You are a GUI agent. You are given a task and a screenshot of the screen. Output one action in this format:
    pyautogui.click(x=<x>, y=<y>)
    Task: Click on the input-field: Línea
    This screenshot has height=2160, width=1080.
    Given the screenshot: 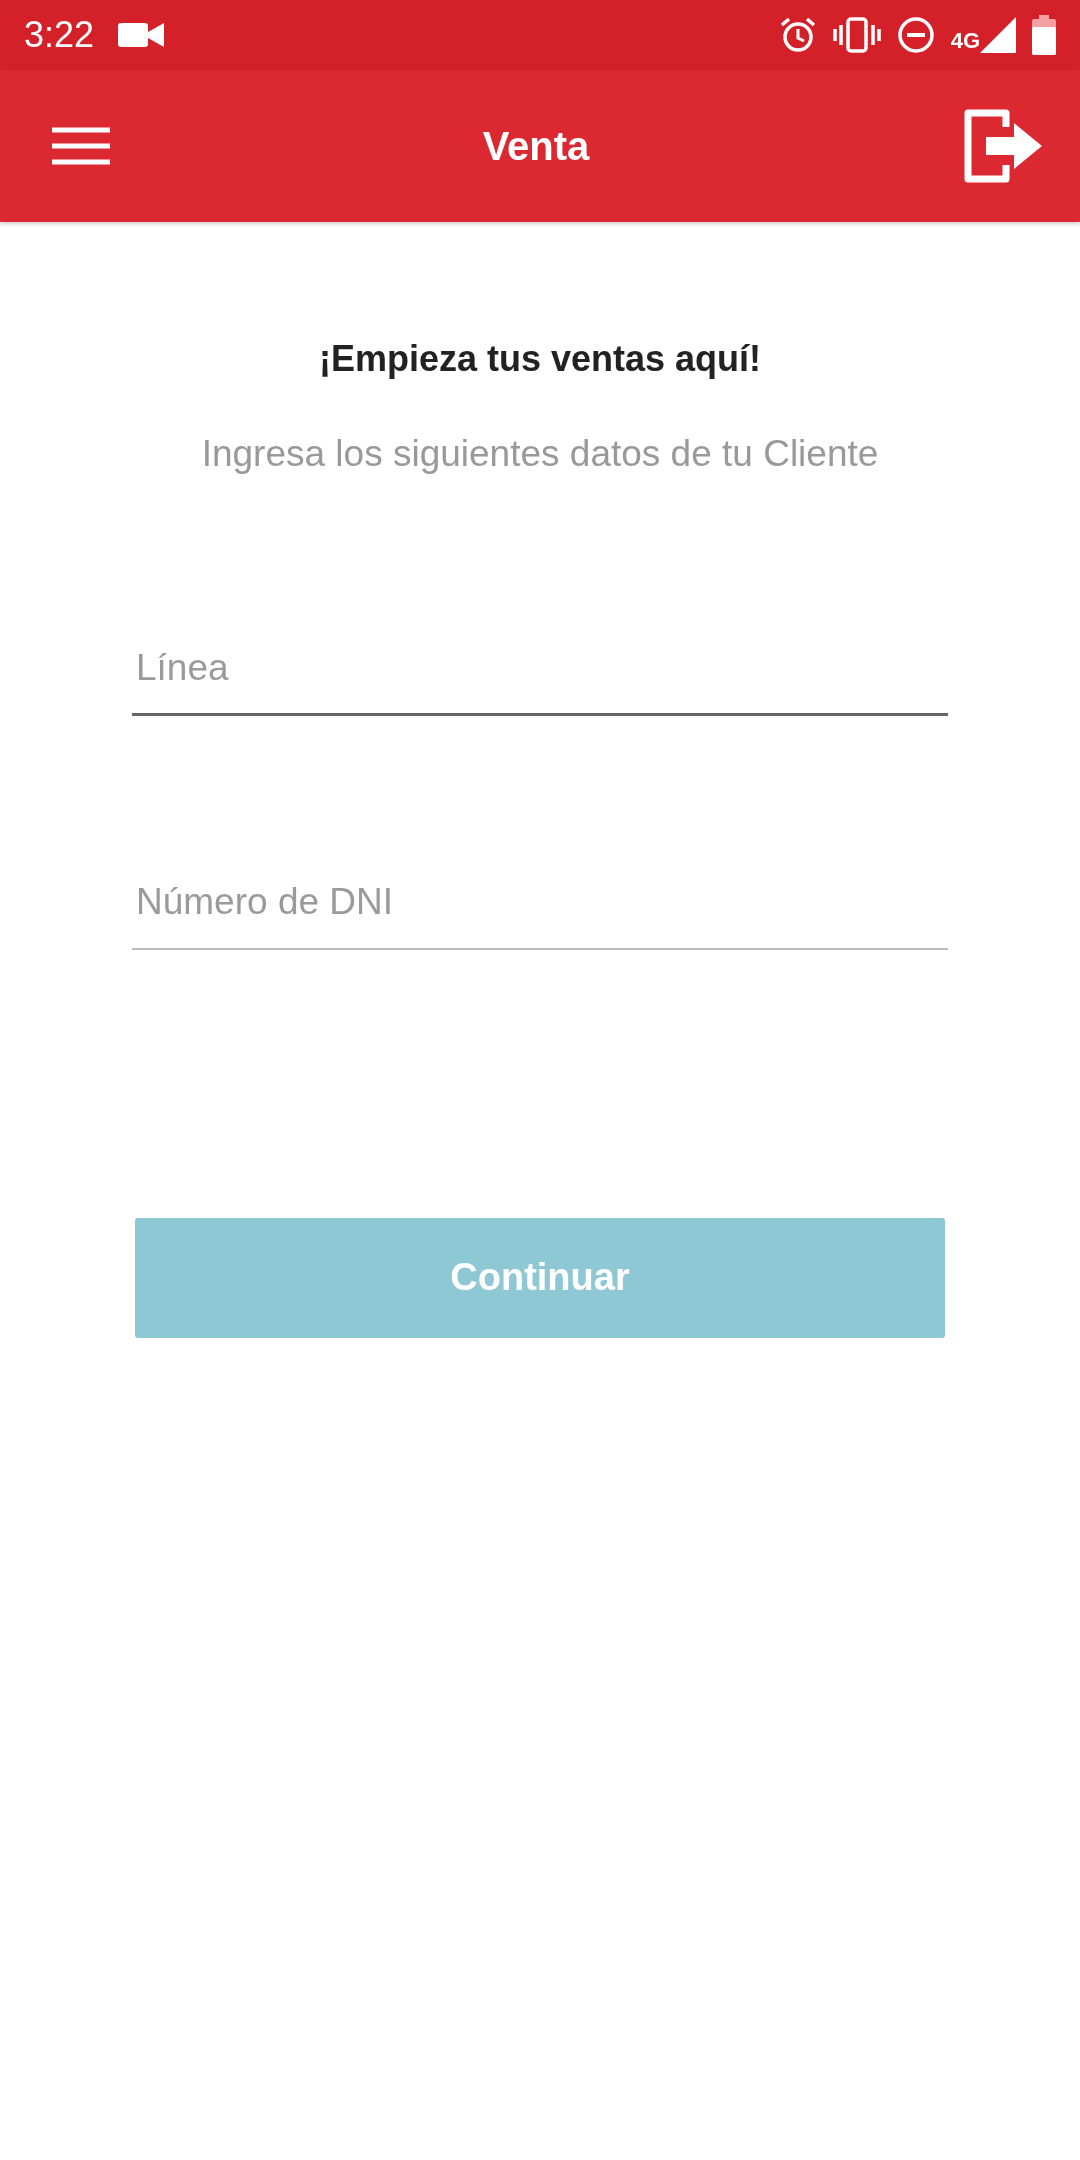 What is the action you would take?
    pyautogui.click(x=540, y=673)
    